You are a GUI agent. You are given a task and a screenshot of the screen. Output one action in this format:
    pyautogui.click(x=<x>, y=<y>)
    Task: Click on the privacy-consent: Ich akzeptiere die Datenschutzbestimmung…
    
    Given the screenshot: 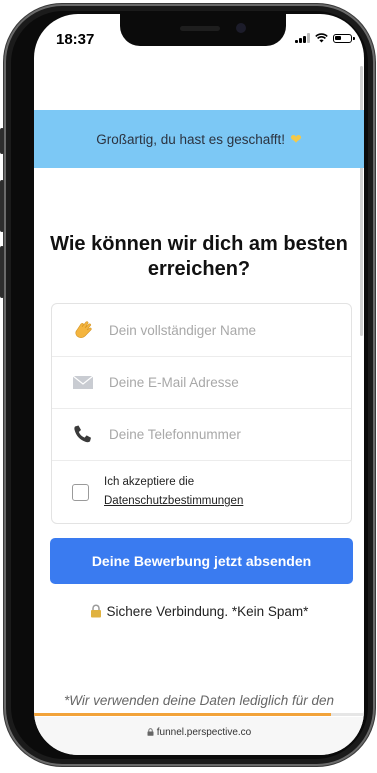 What is the action you would take?
    pyautogui.click(x=201, y=493)
    